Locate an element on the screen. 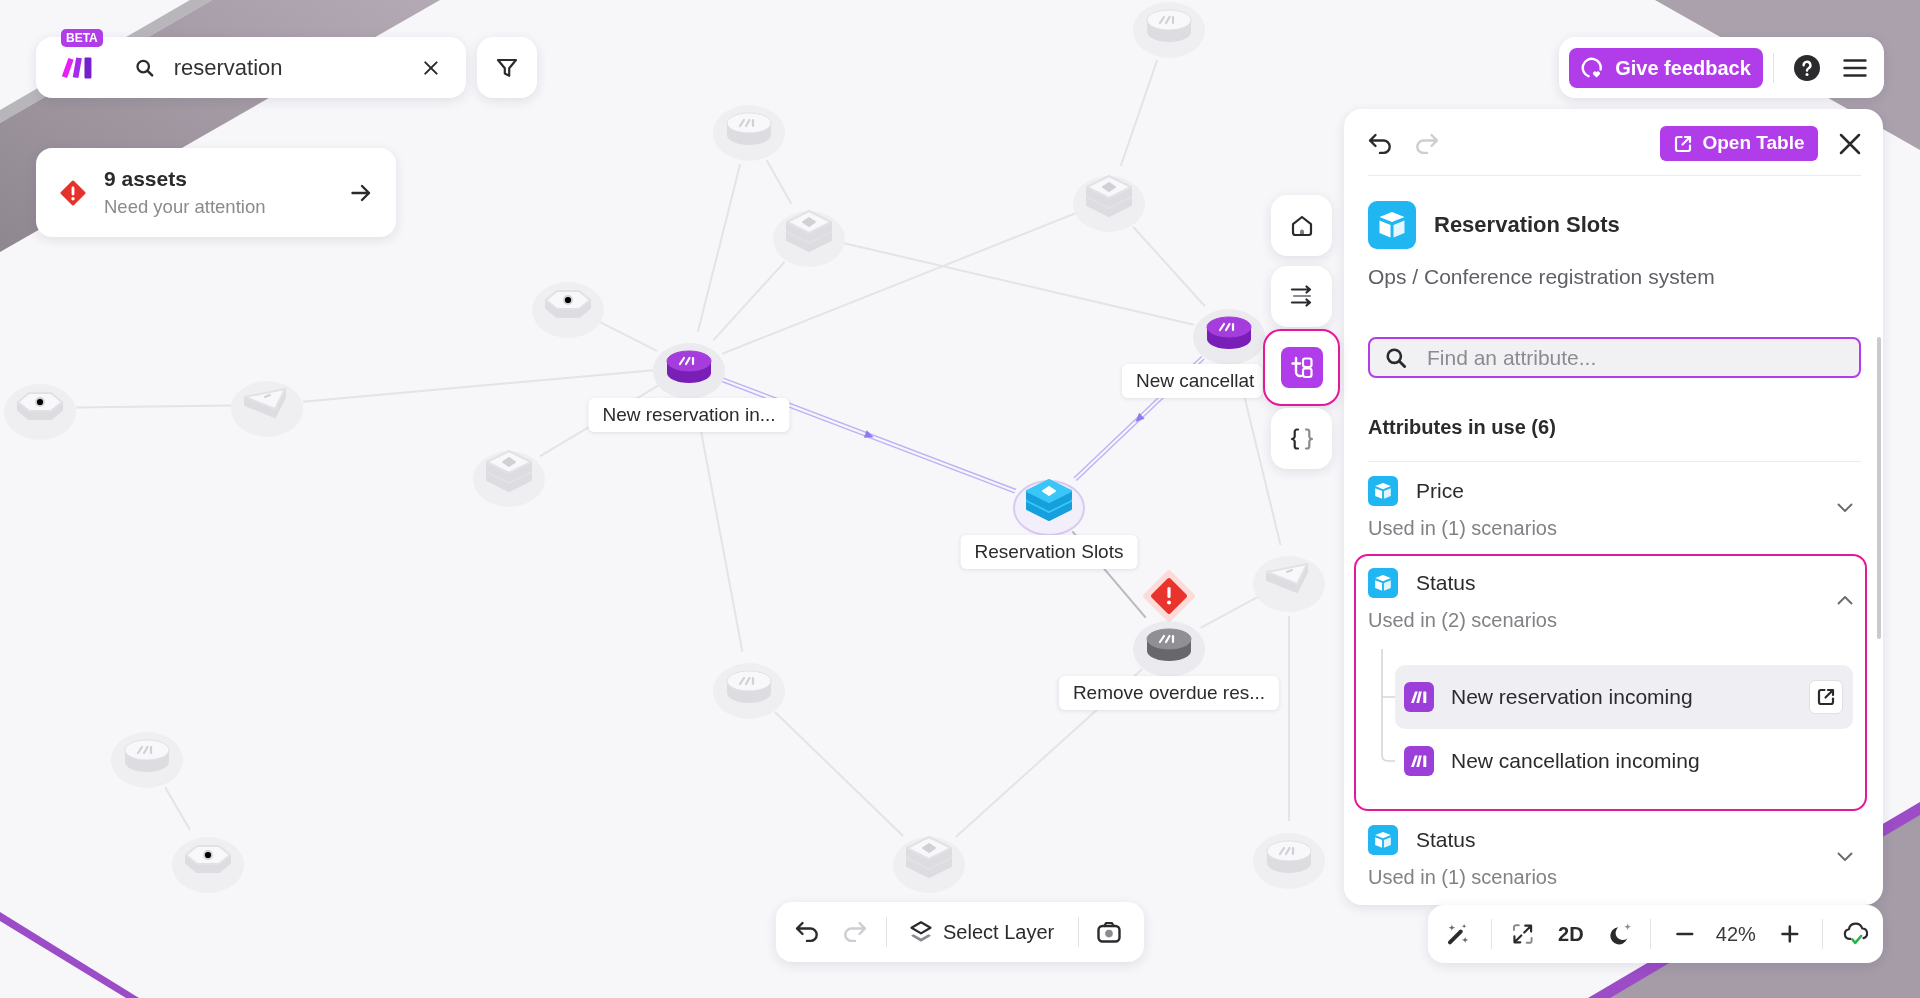 Image resolution: width=1920 pixels, height=998 pixels. layers-icon is located at coordinates (921, 932).